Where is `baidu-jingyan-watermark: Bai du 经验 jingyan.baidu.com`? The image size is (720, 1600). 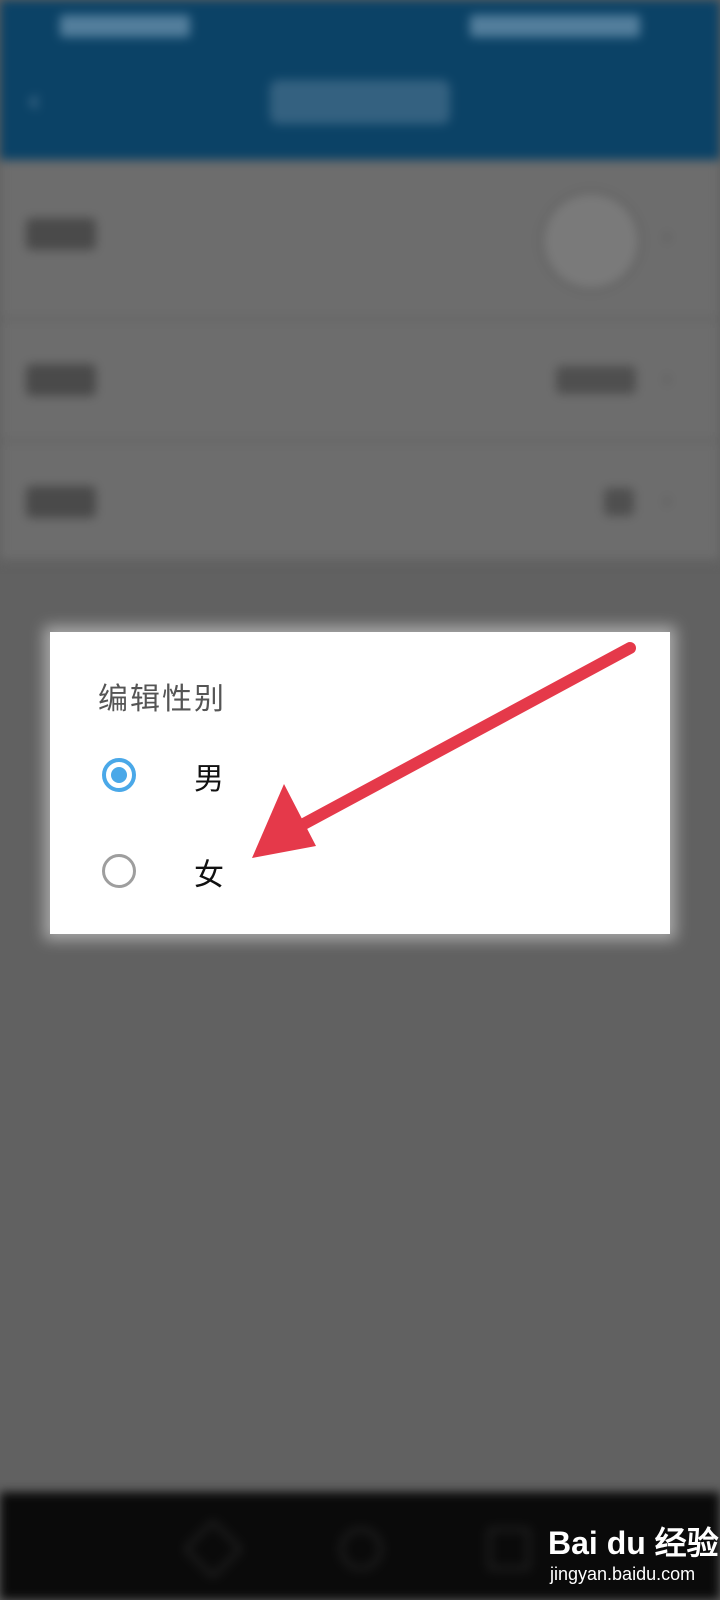
baidu-jingyan-watermark: Bai du 经验 jingyan.baidu.com is located at coordinates (633, 1553).